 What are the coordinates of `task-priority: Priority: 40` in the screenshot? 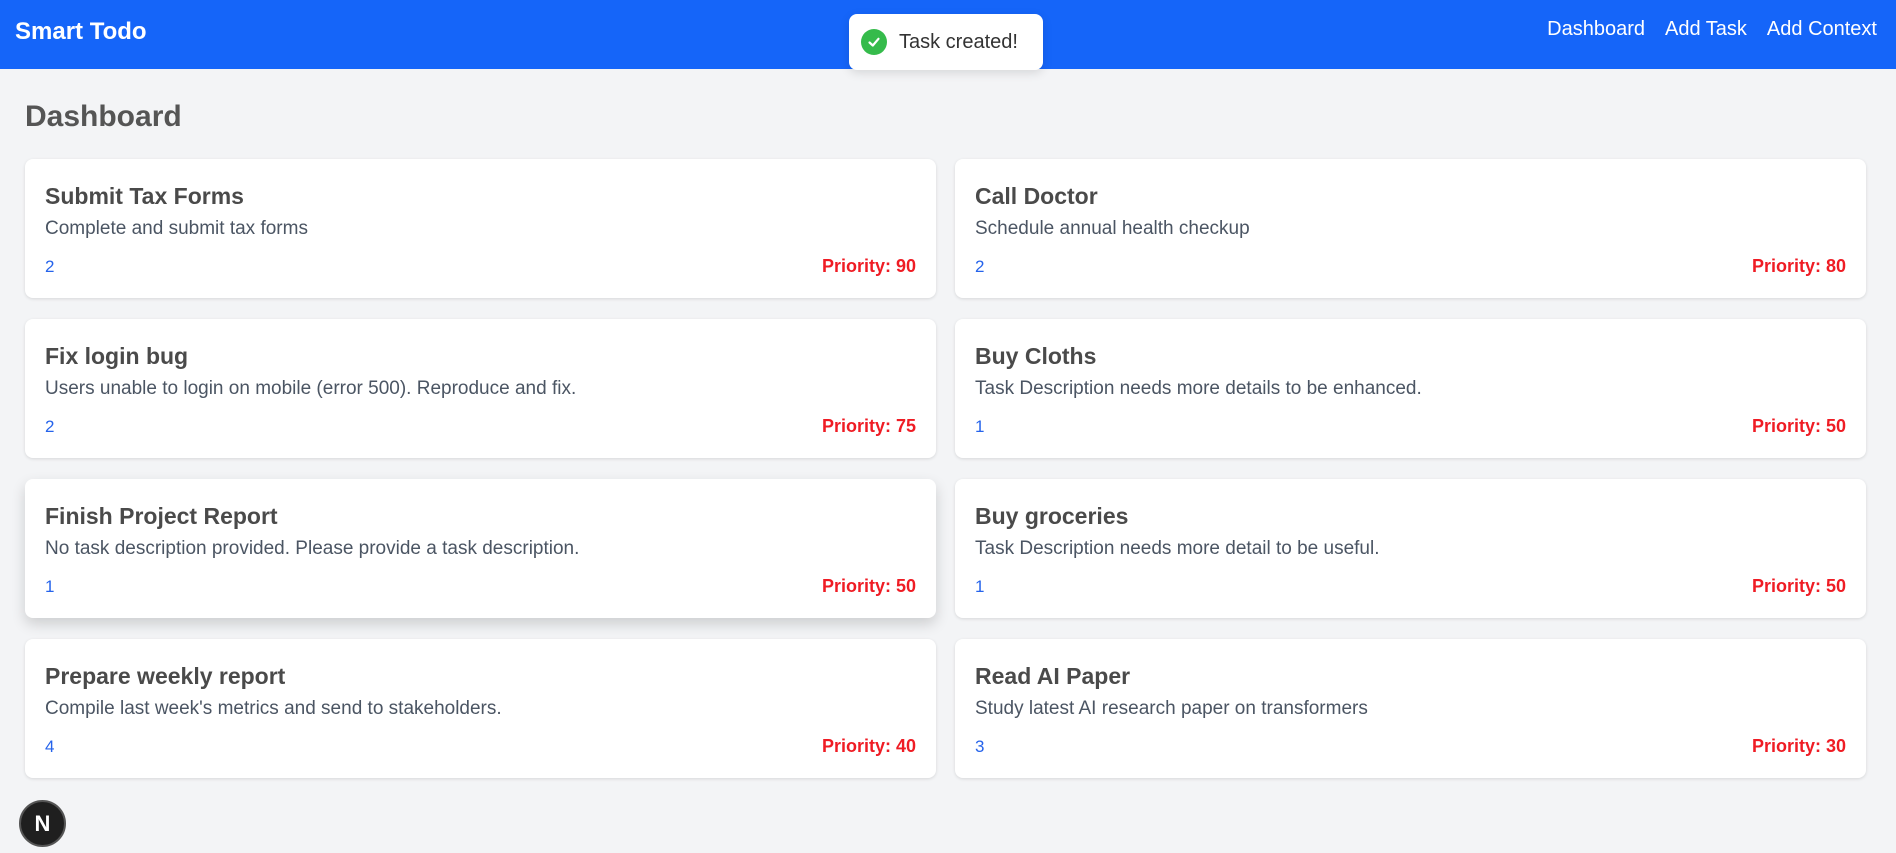 It's located at (868, 746).